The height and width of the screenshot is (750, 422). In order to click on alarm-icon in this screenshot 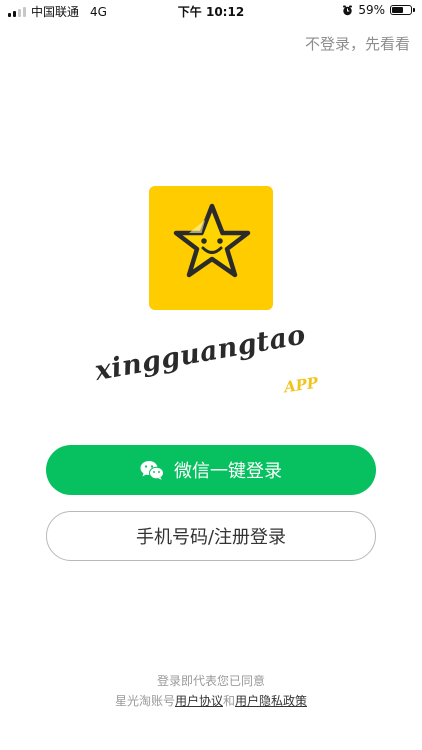, I will do `click(348, 10)`.